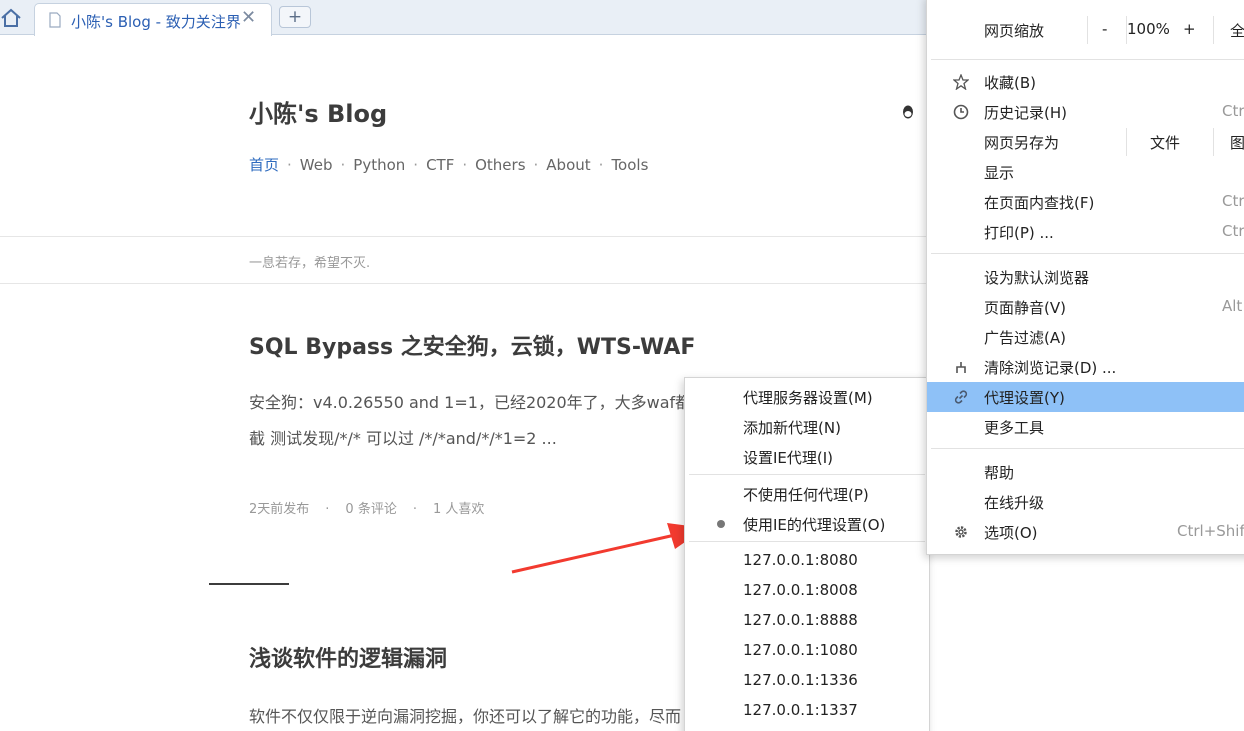 The height and width of the screenshot is (731, 1244). What do you see at coordinates (568, 165) in the screenshot?
I see `nav-about: About` at bounding box center [568, 165].